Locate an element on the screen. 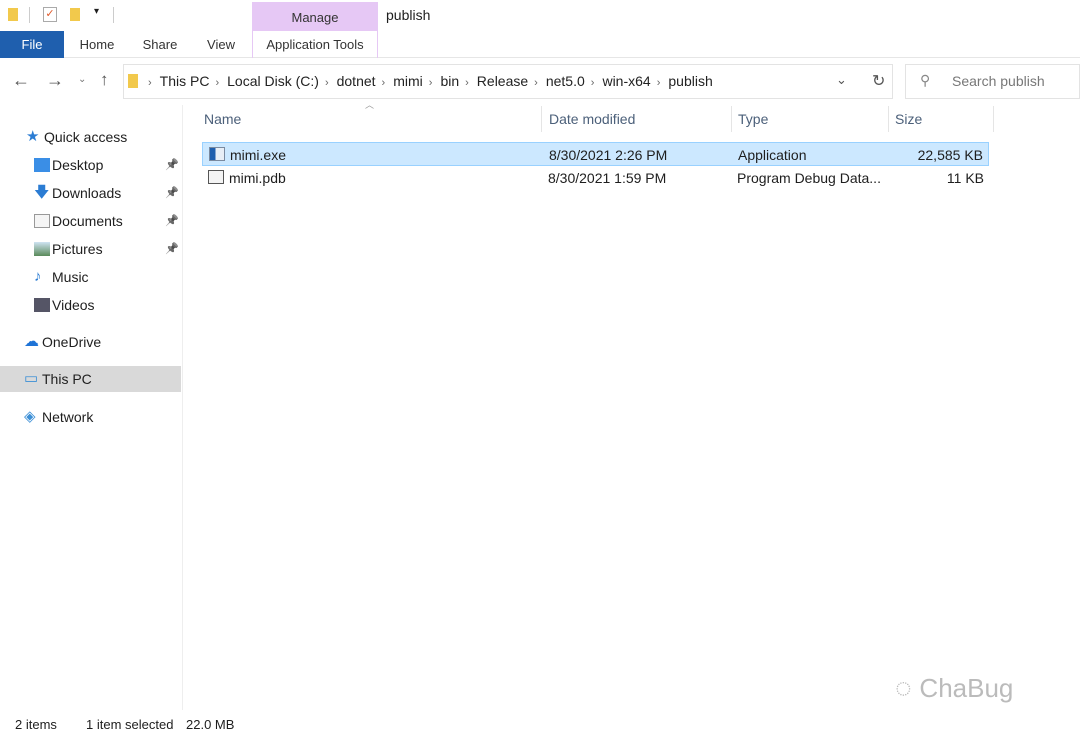 This screenshot has width=1080, height=739. column-header-size: Size is located at coordinates (941, 119).